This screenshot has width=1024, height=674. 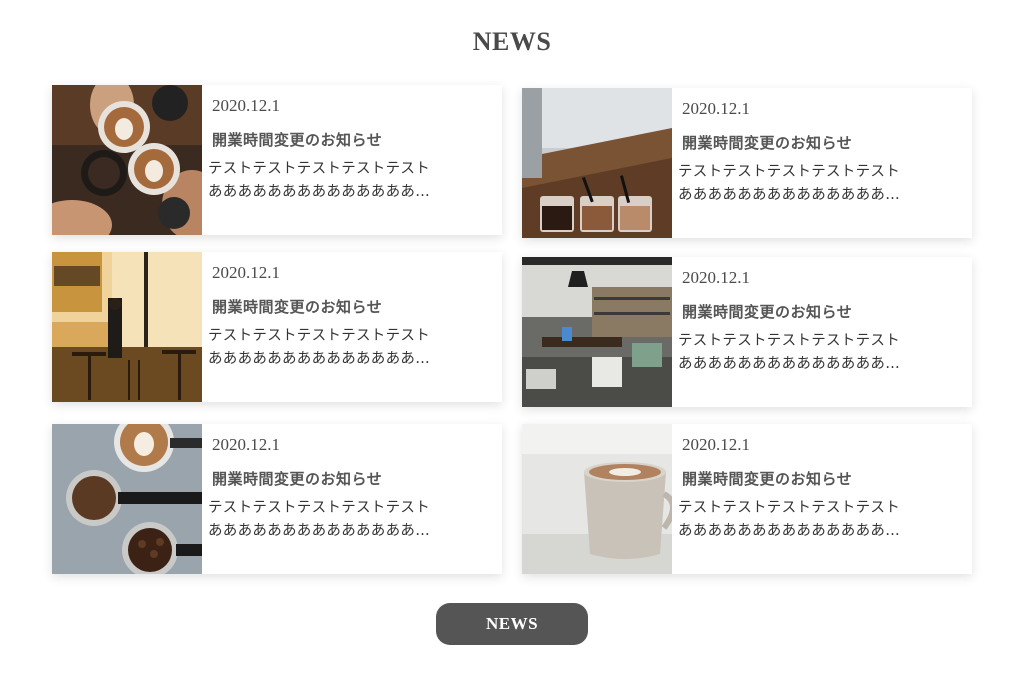 What do you see at coordinates (127, 160) in the screenshot?
I see `latte-cheers-photo` at bounding box center [127, 160].